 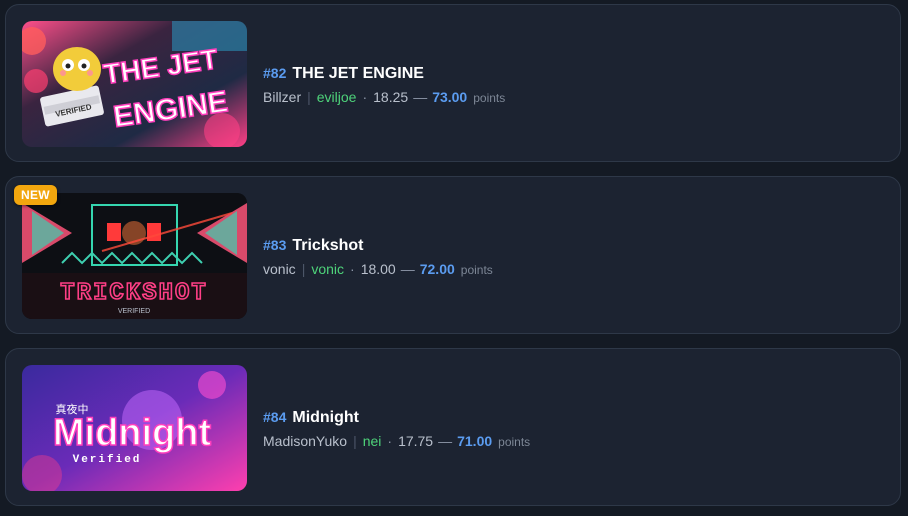 What do you see at coordinates (132, 433) in the screenshot?
I see `svg-text: Midnight` at bounding box center [132, 433].